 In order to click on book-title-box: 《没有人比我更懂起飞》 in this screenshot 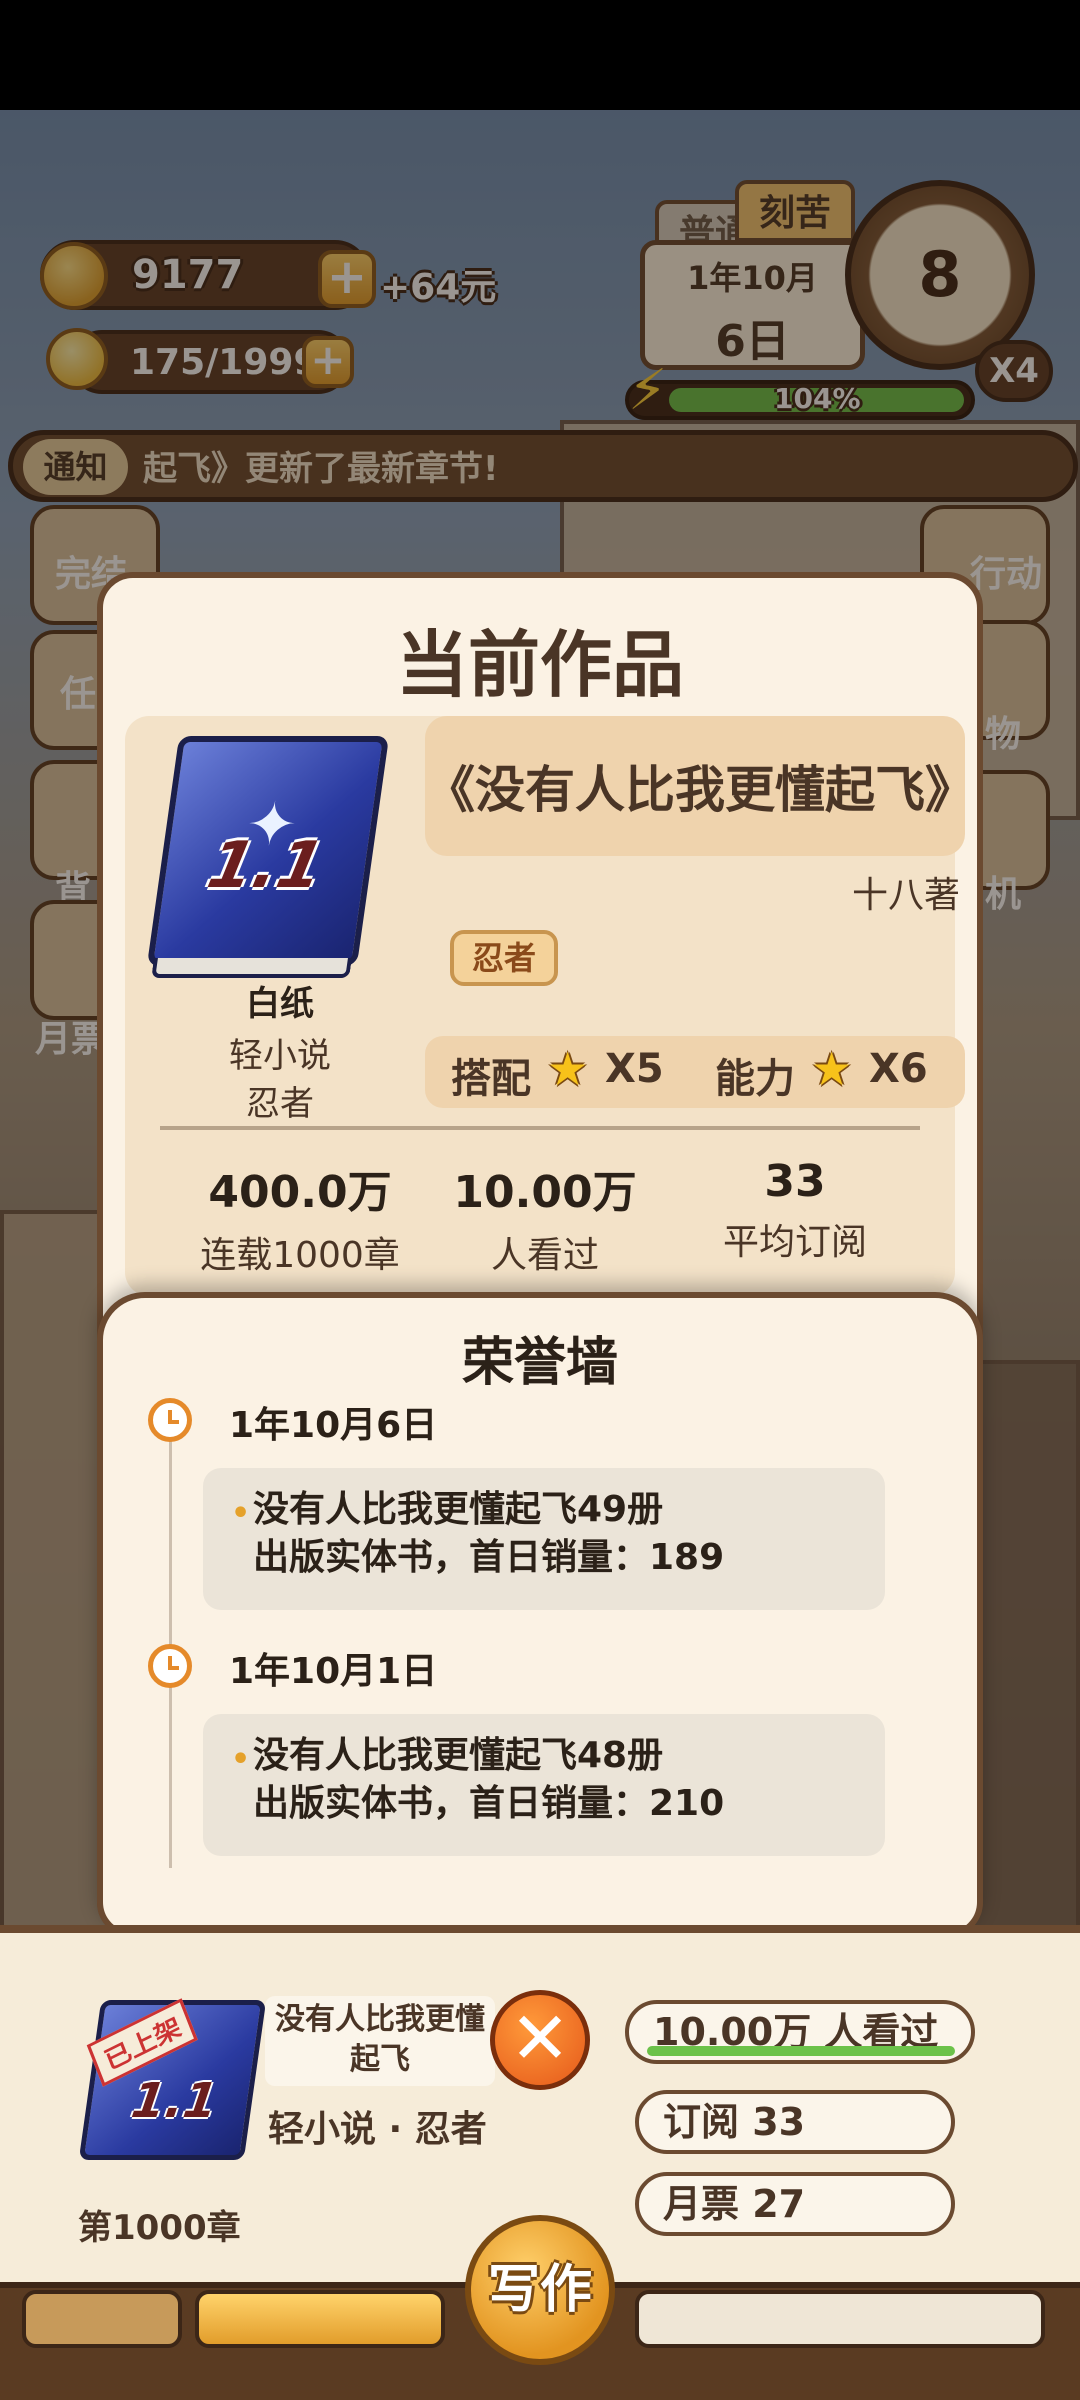, I will do `click(700, 786)`.